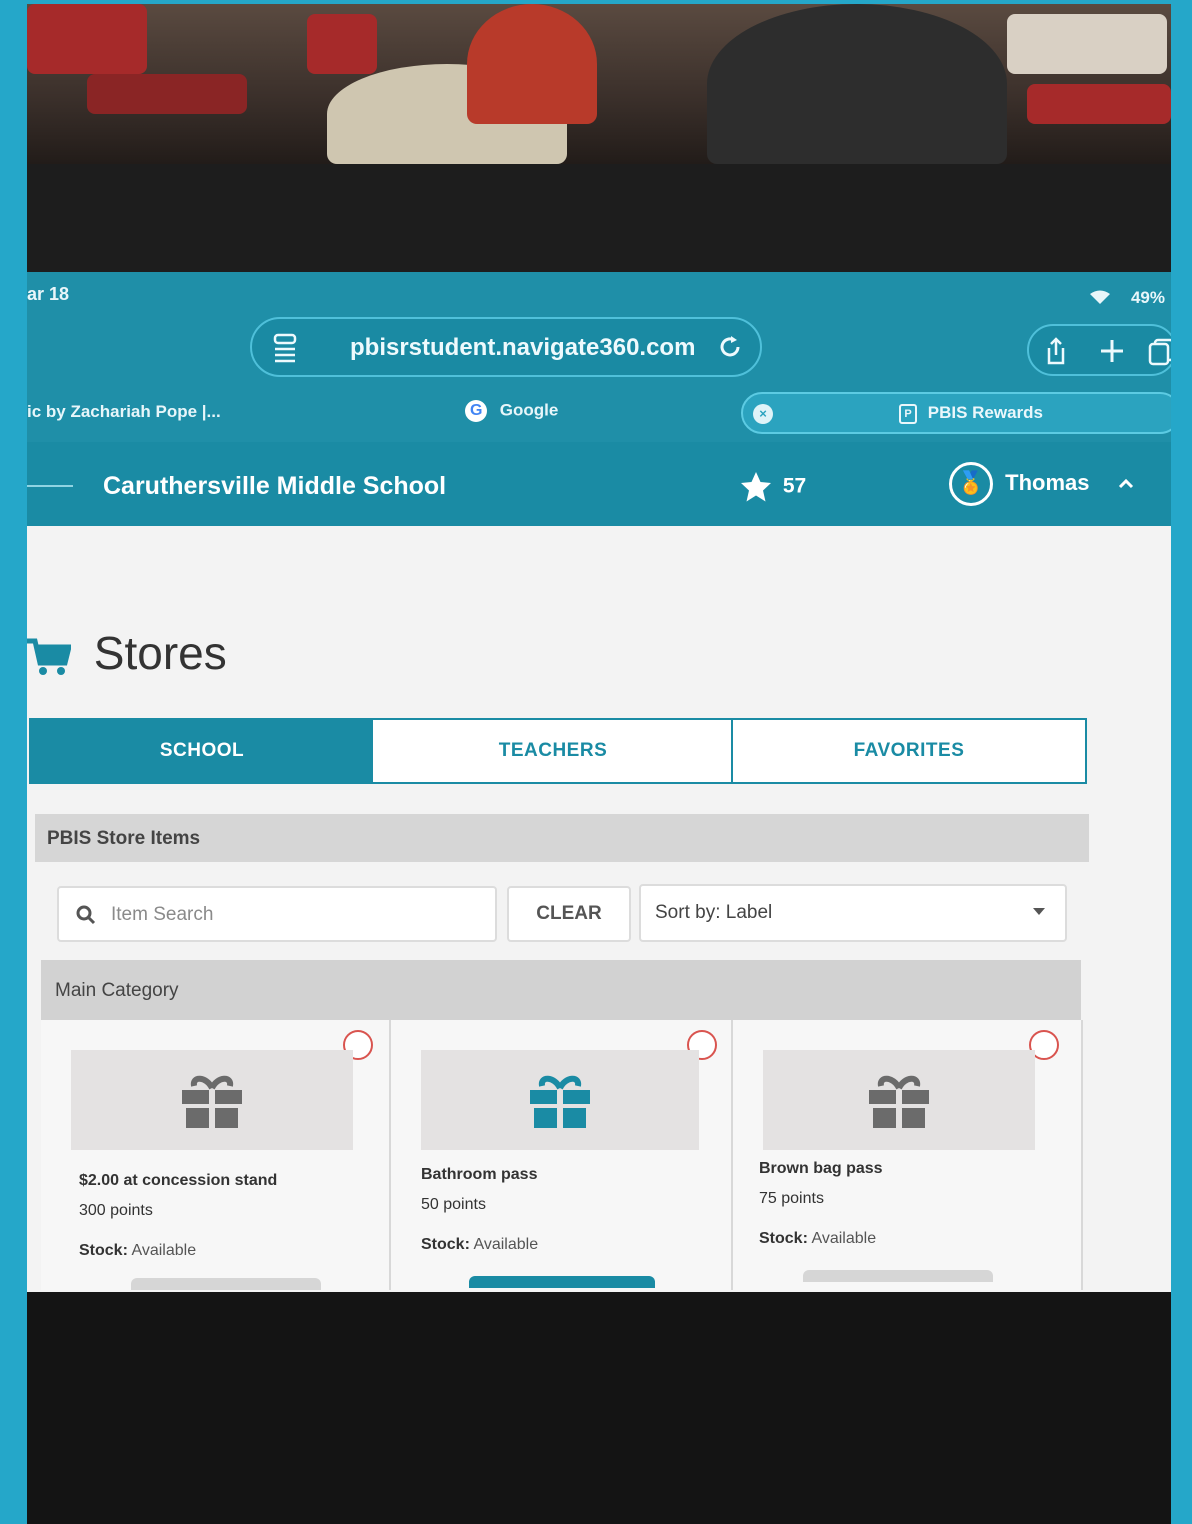 The image size is (1192, 1524). I want to click on store-item-card: Bathroom pass 50 points Stock: Available, so click(562, 1155).